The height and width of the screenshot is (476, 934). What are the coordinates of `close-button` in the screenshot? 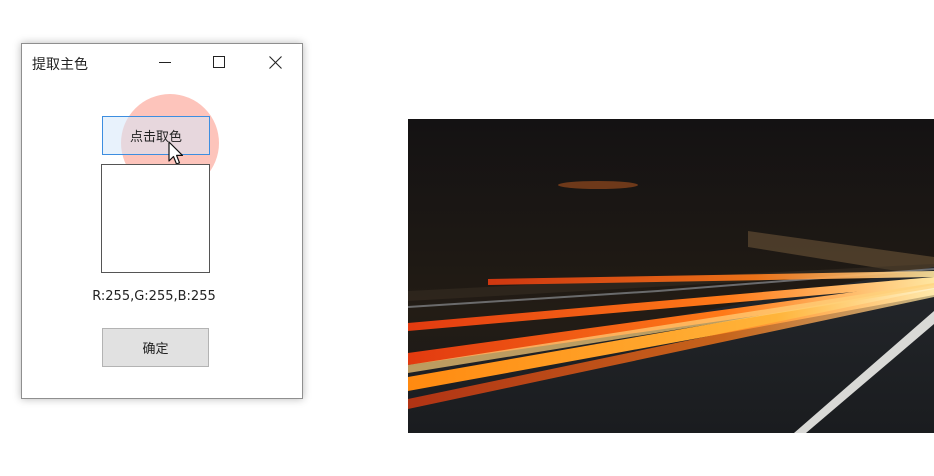 It's located at (275, 62).